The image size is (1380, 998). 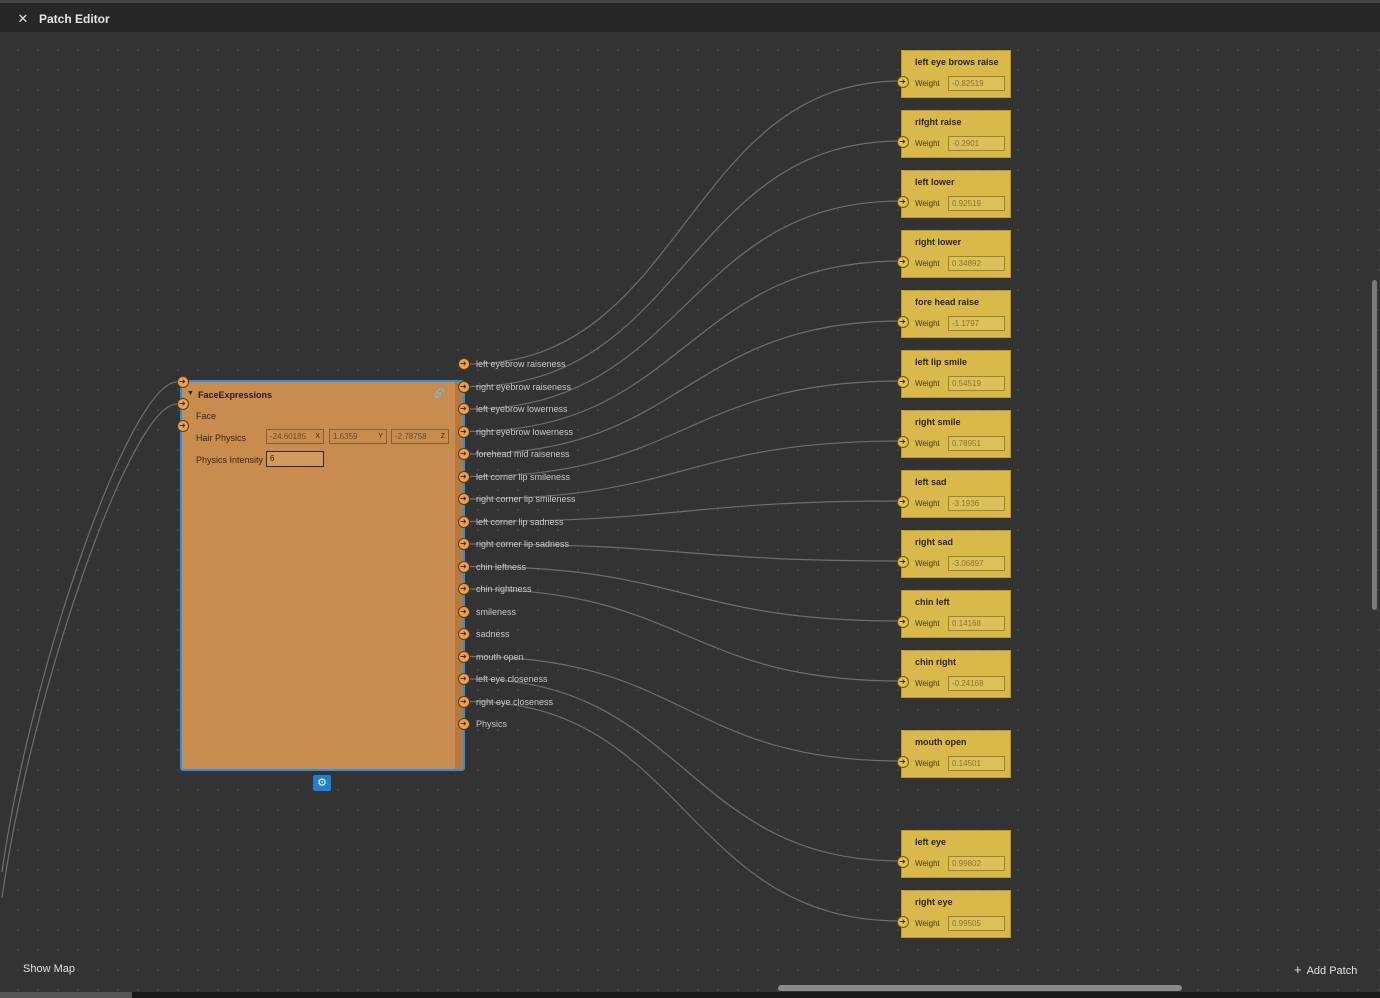 What do you see at coordinates (954, 674) in the screenshot?
I see `weight-node: chin right Weight -0.24168` at bounding box center [954, 674].